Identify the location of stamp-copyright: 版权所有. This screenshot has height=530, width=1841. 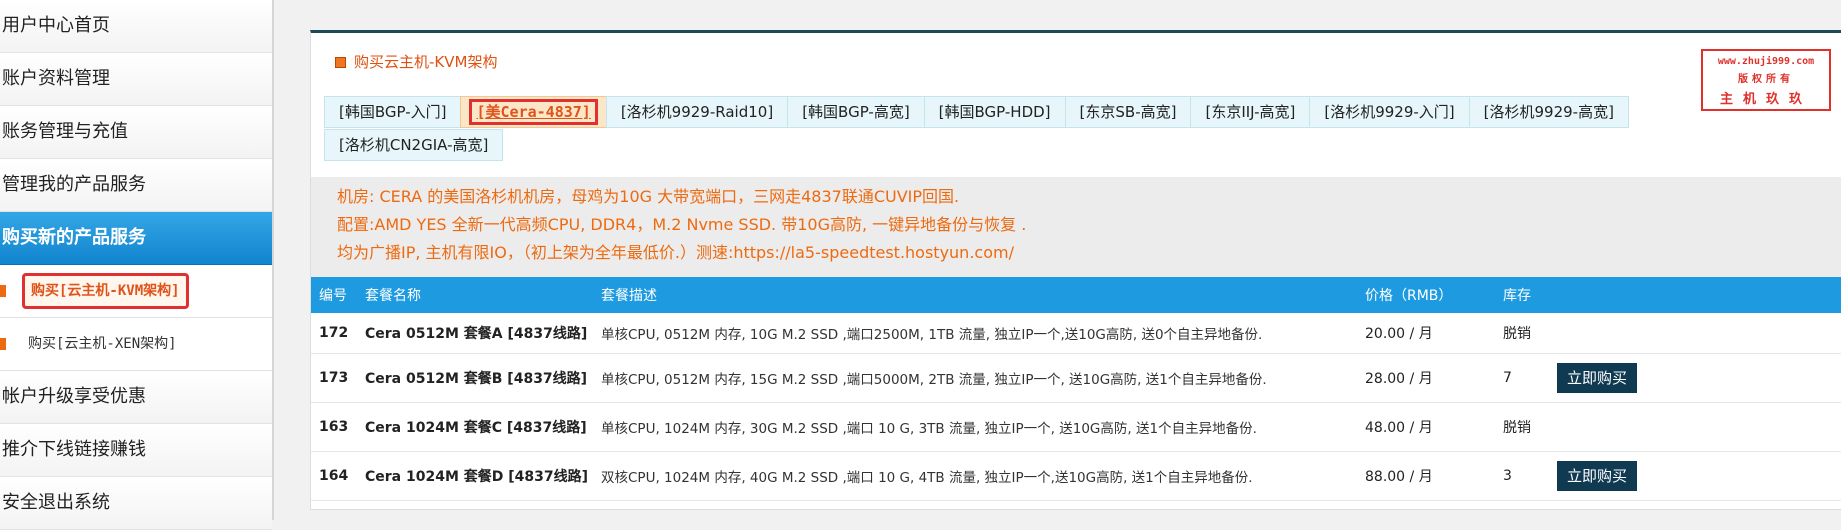
(1766, 79).